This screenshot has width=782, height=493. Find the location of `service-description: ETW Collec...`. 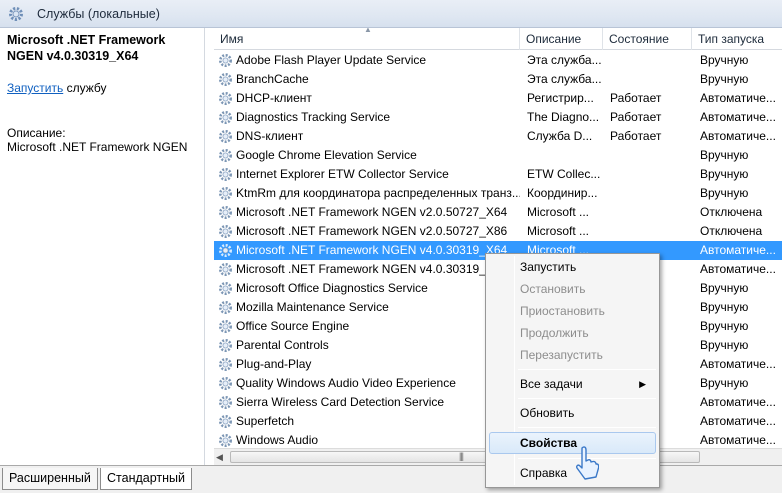

service-description: ETW Collec... is located at coordinates (564, 174).